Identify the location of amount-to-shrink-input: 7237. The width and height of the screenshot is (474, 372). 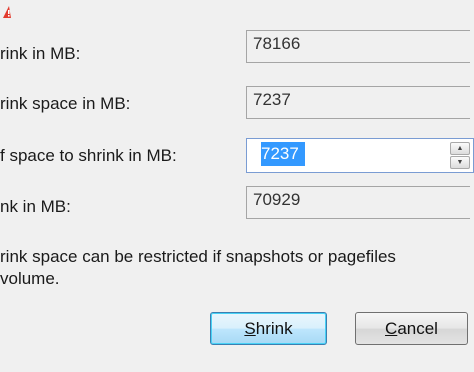
(283, 154).